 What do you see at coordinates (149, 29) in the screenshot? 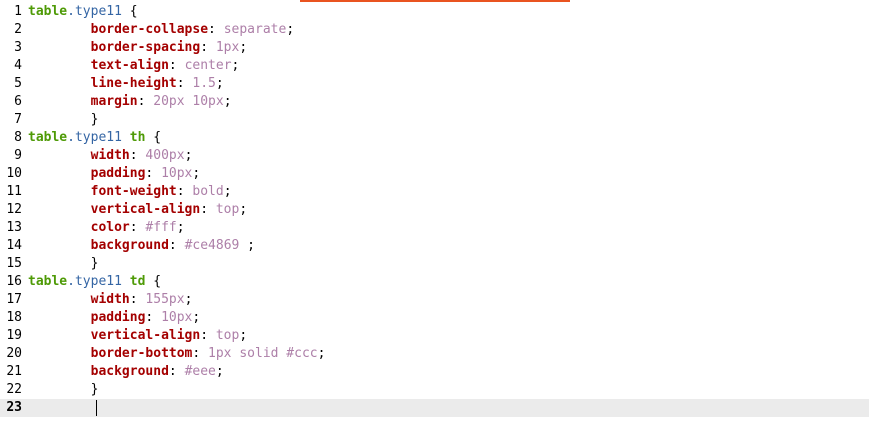
I see `css-property: border-collapse` at bounding box center [149, 29].